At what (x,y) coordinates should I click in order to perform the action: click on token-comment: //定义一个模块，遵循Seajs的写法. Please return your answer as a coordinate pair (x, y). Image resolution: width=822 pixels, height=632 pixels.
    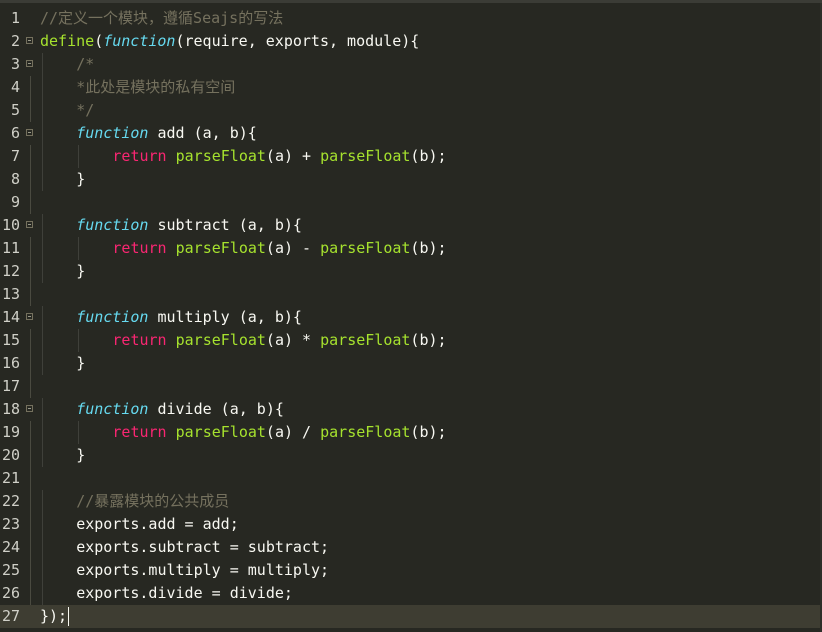
    Looking at the image, I should click on (162, 18).